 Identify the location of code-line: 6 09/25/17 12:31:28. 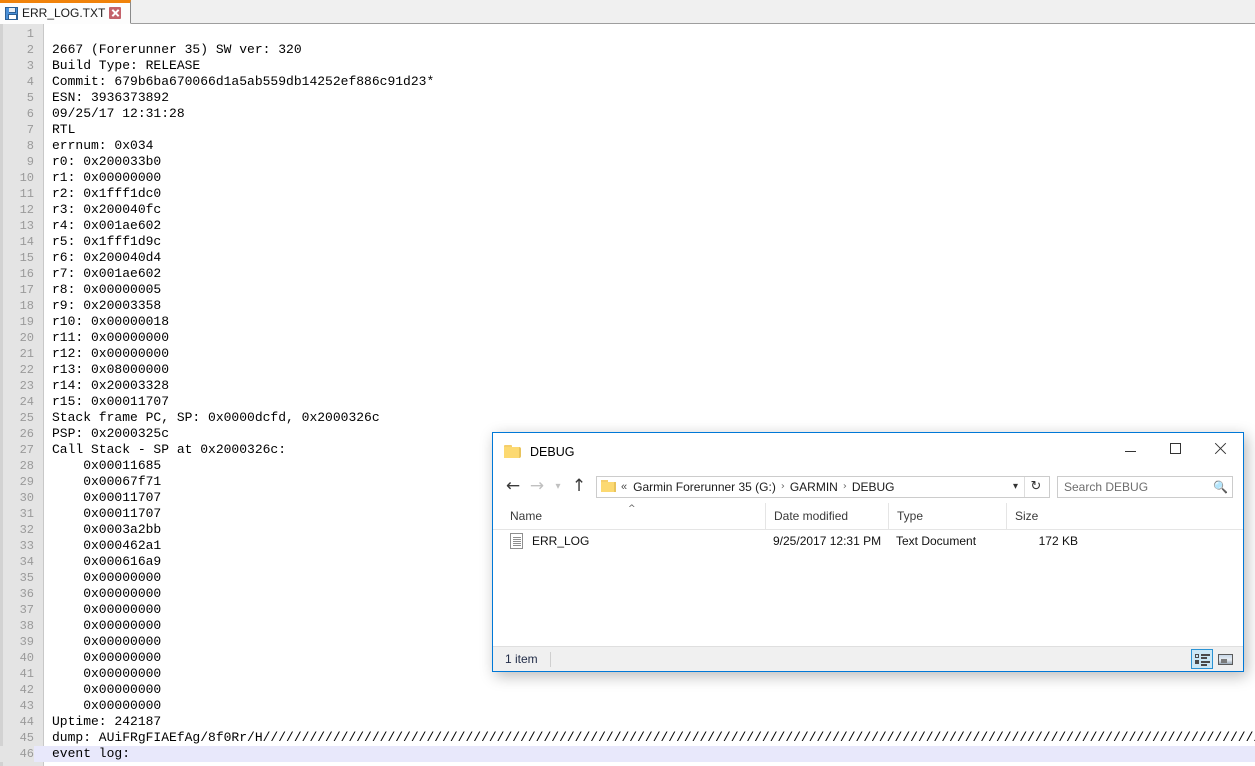
(627, 114).